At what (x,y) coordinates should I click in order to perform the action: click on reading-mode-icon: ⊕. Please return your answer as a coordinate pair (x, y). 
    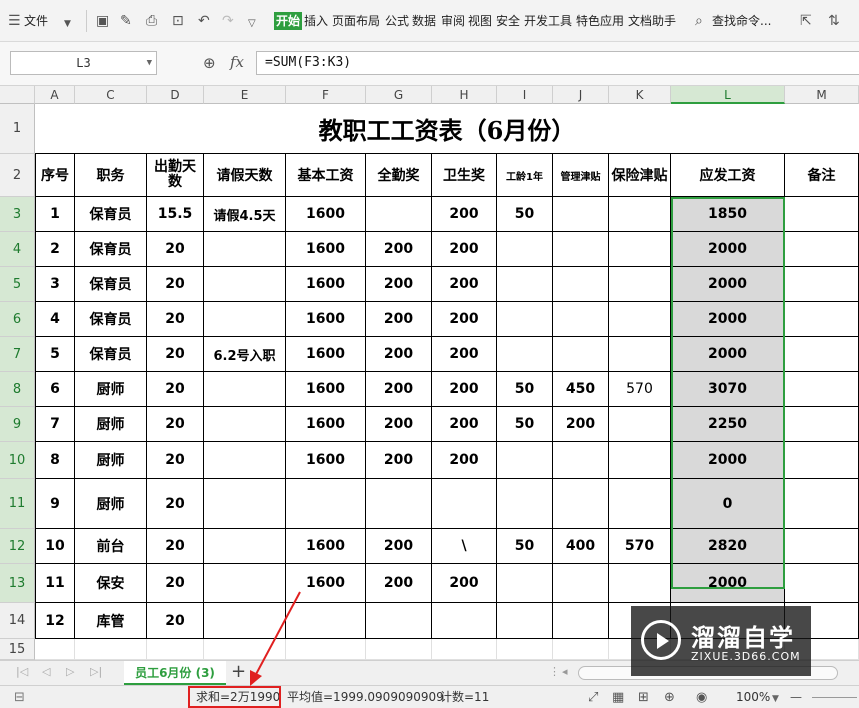
    Looking at the image, I should click on (669, 697).